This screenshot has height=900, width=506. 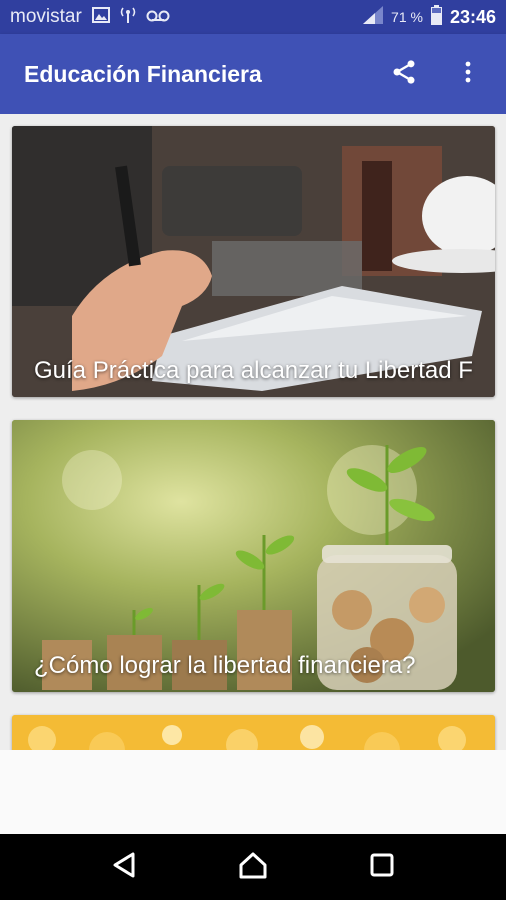 I want to click on home-button, so click(x=253, y=867).